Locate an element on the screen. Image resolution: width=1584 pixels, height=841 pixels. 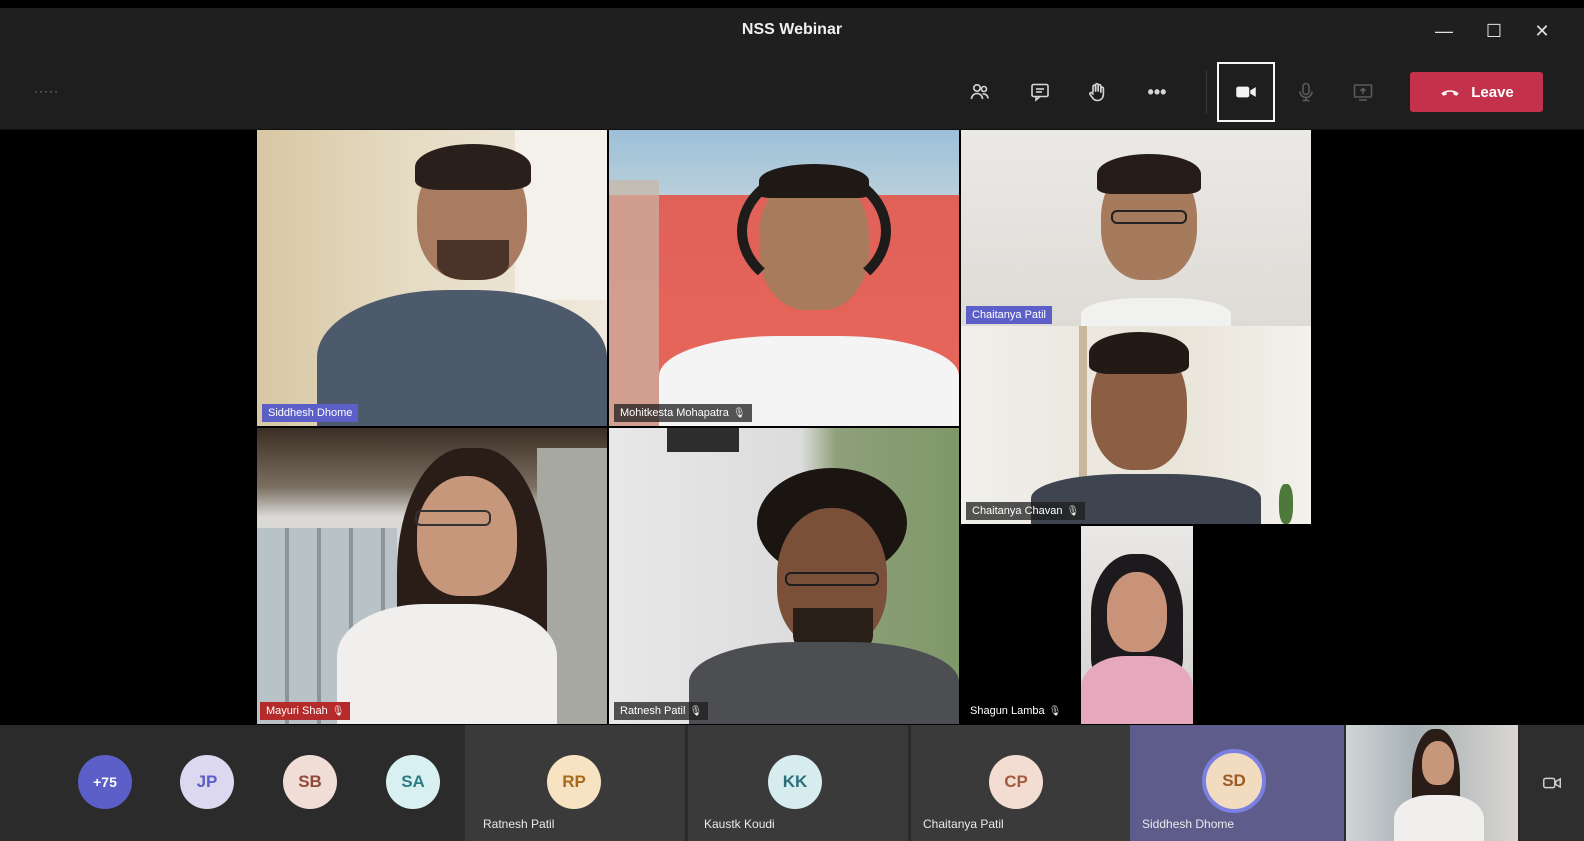
chat-icon is located at coordinates (1040, 92).